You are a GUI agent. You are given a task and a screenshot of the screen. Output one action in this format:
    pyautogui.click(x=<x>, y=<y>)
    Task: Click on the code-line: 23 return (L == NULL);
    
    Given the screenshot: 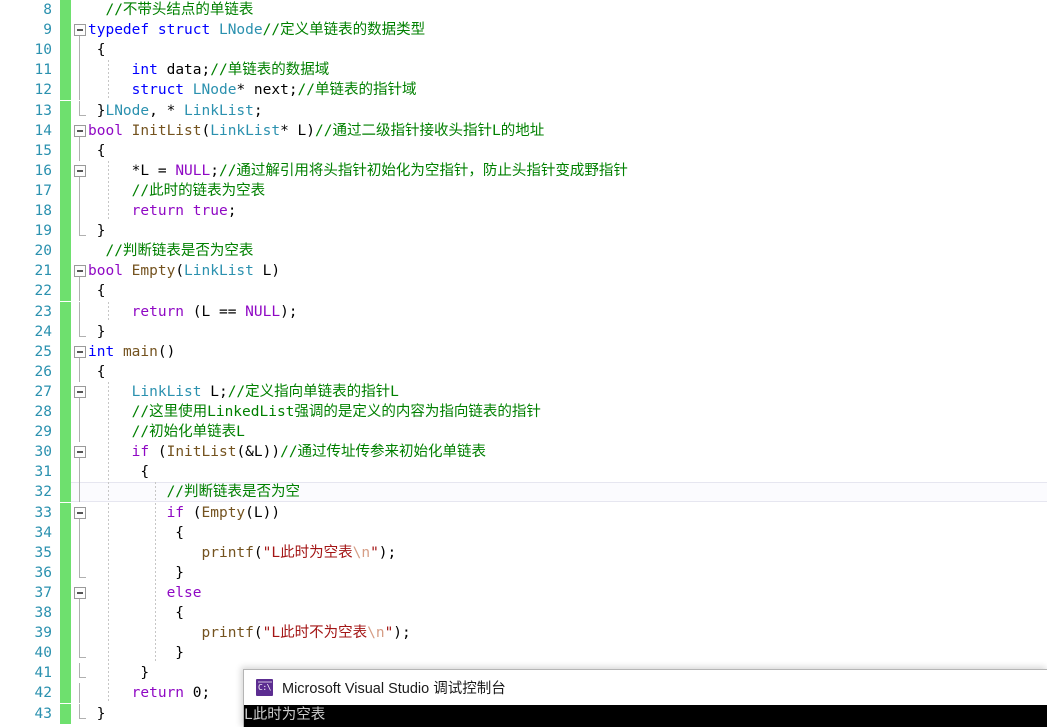 What is the action you would take?
    pyautogui.click(x=523, y=311)
    